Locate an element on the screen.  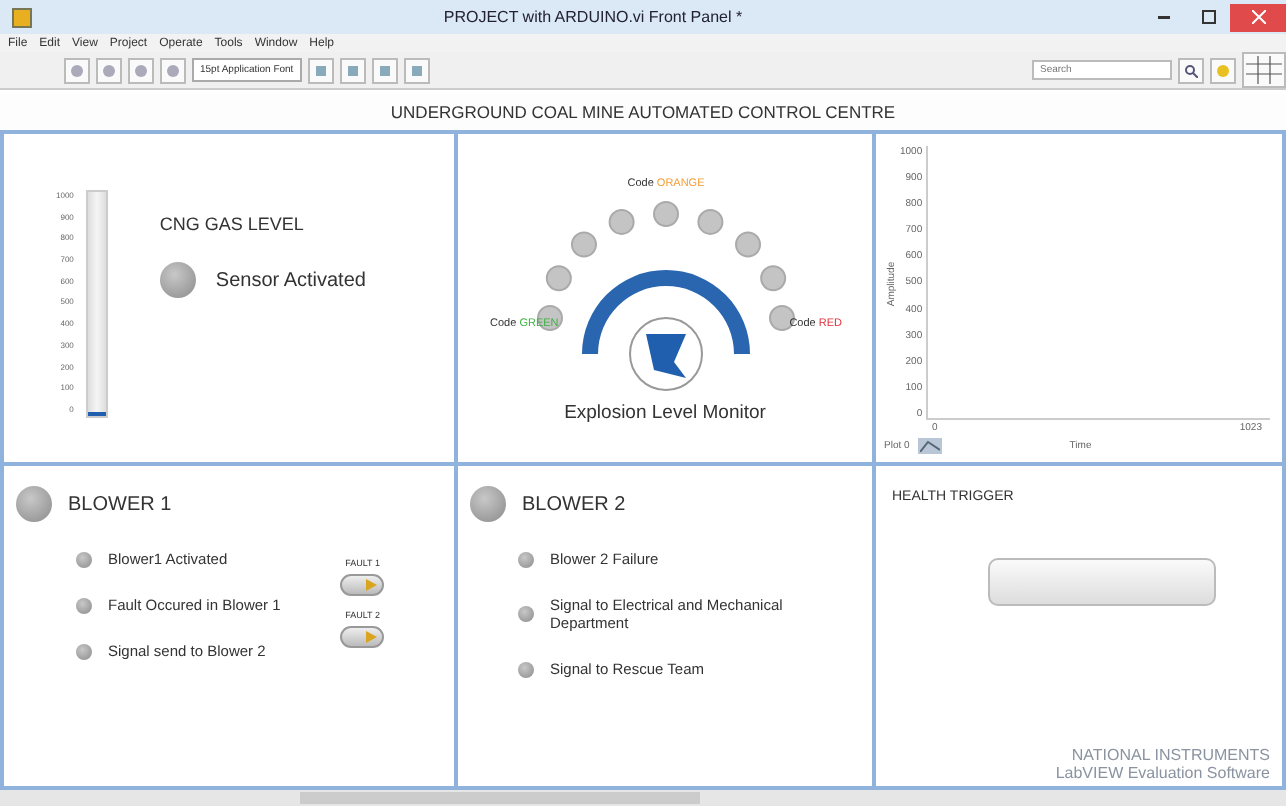
watermark-note: LabVIEW Evaluation Software is located at coordinates (1162, 773).